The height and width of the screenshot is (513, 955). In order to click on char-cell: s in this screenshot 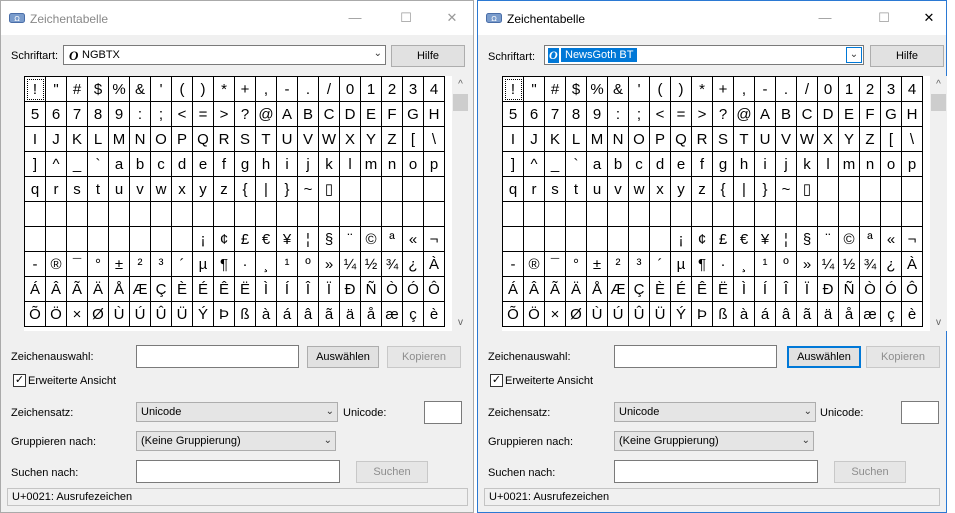, I will do `click(555, 189)`.